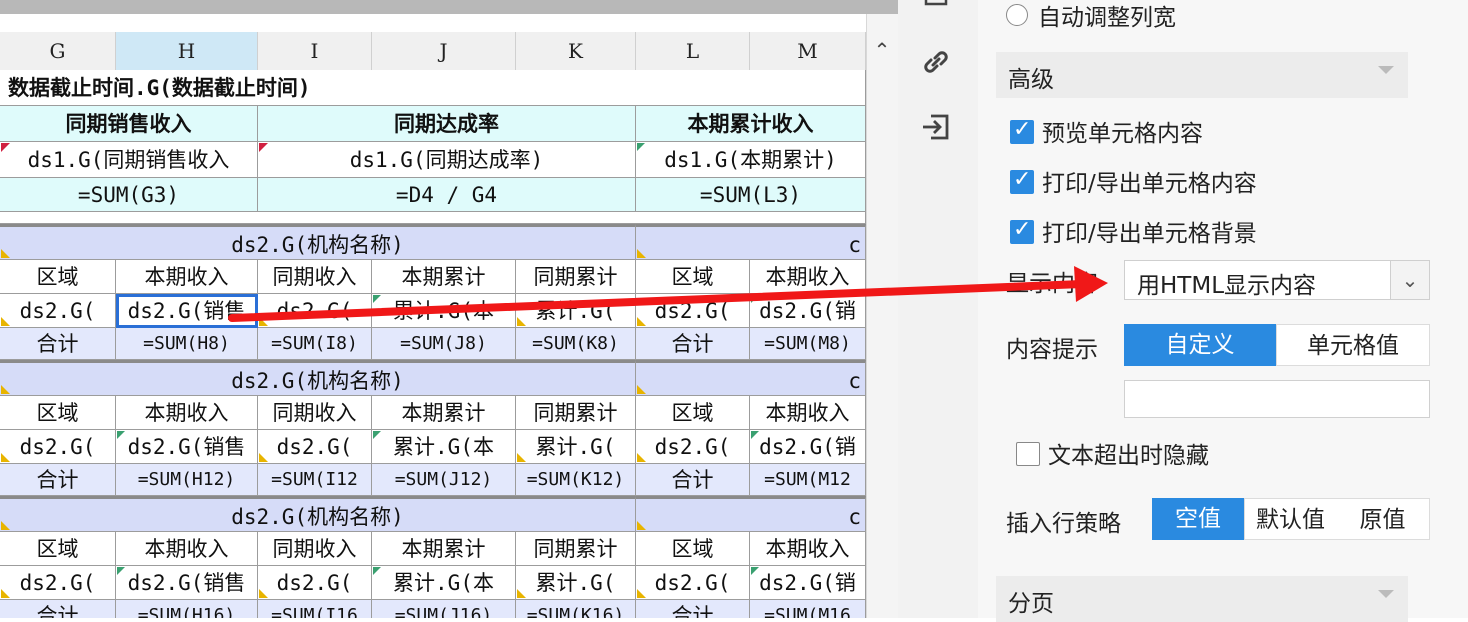 Image resolution: width=1468 pixels, height=622 pixels. What do you see at coordinates (808, 51) in the screenshot?
I see `column-header-m: M` at bounding box center [808, 51].